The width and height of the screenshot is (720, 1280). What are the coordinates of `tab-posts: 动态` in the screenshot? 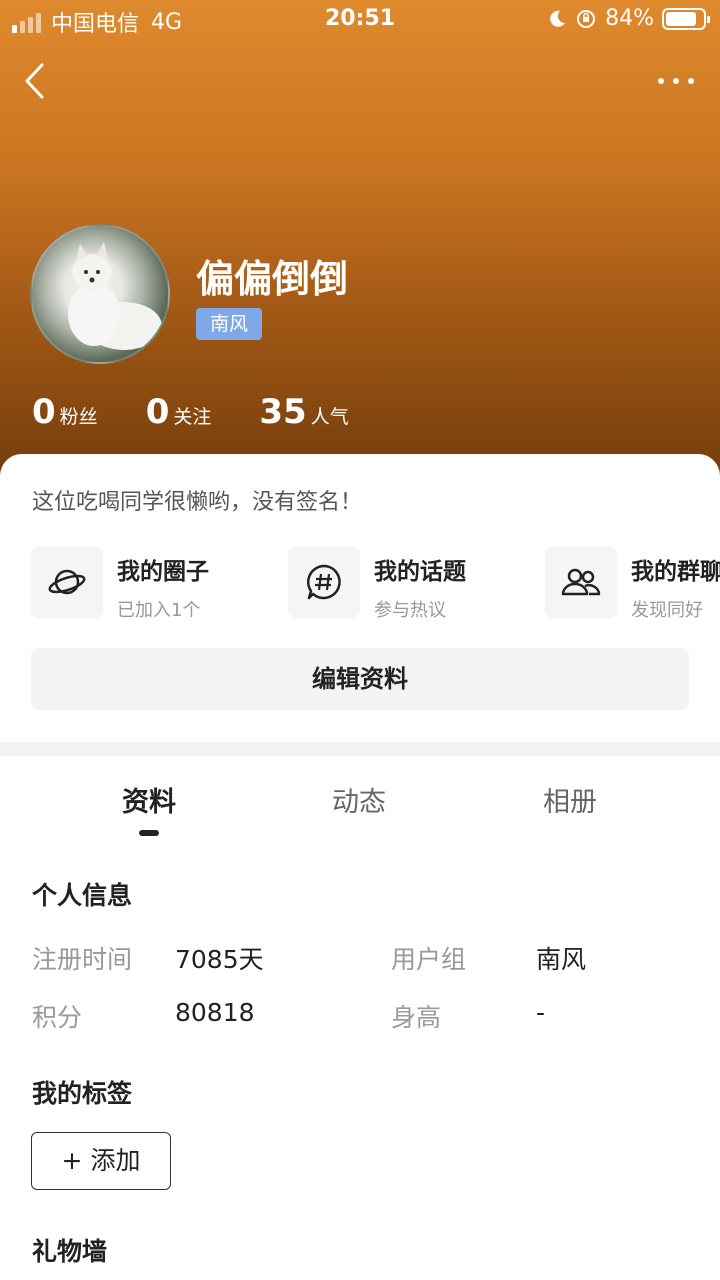 It's located at (359, 799).